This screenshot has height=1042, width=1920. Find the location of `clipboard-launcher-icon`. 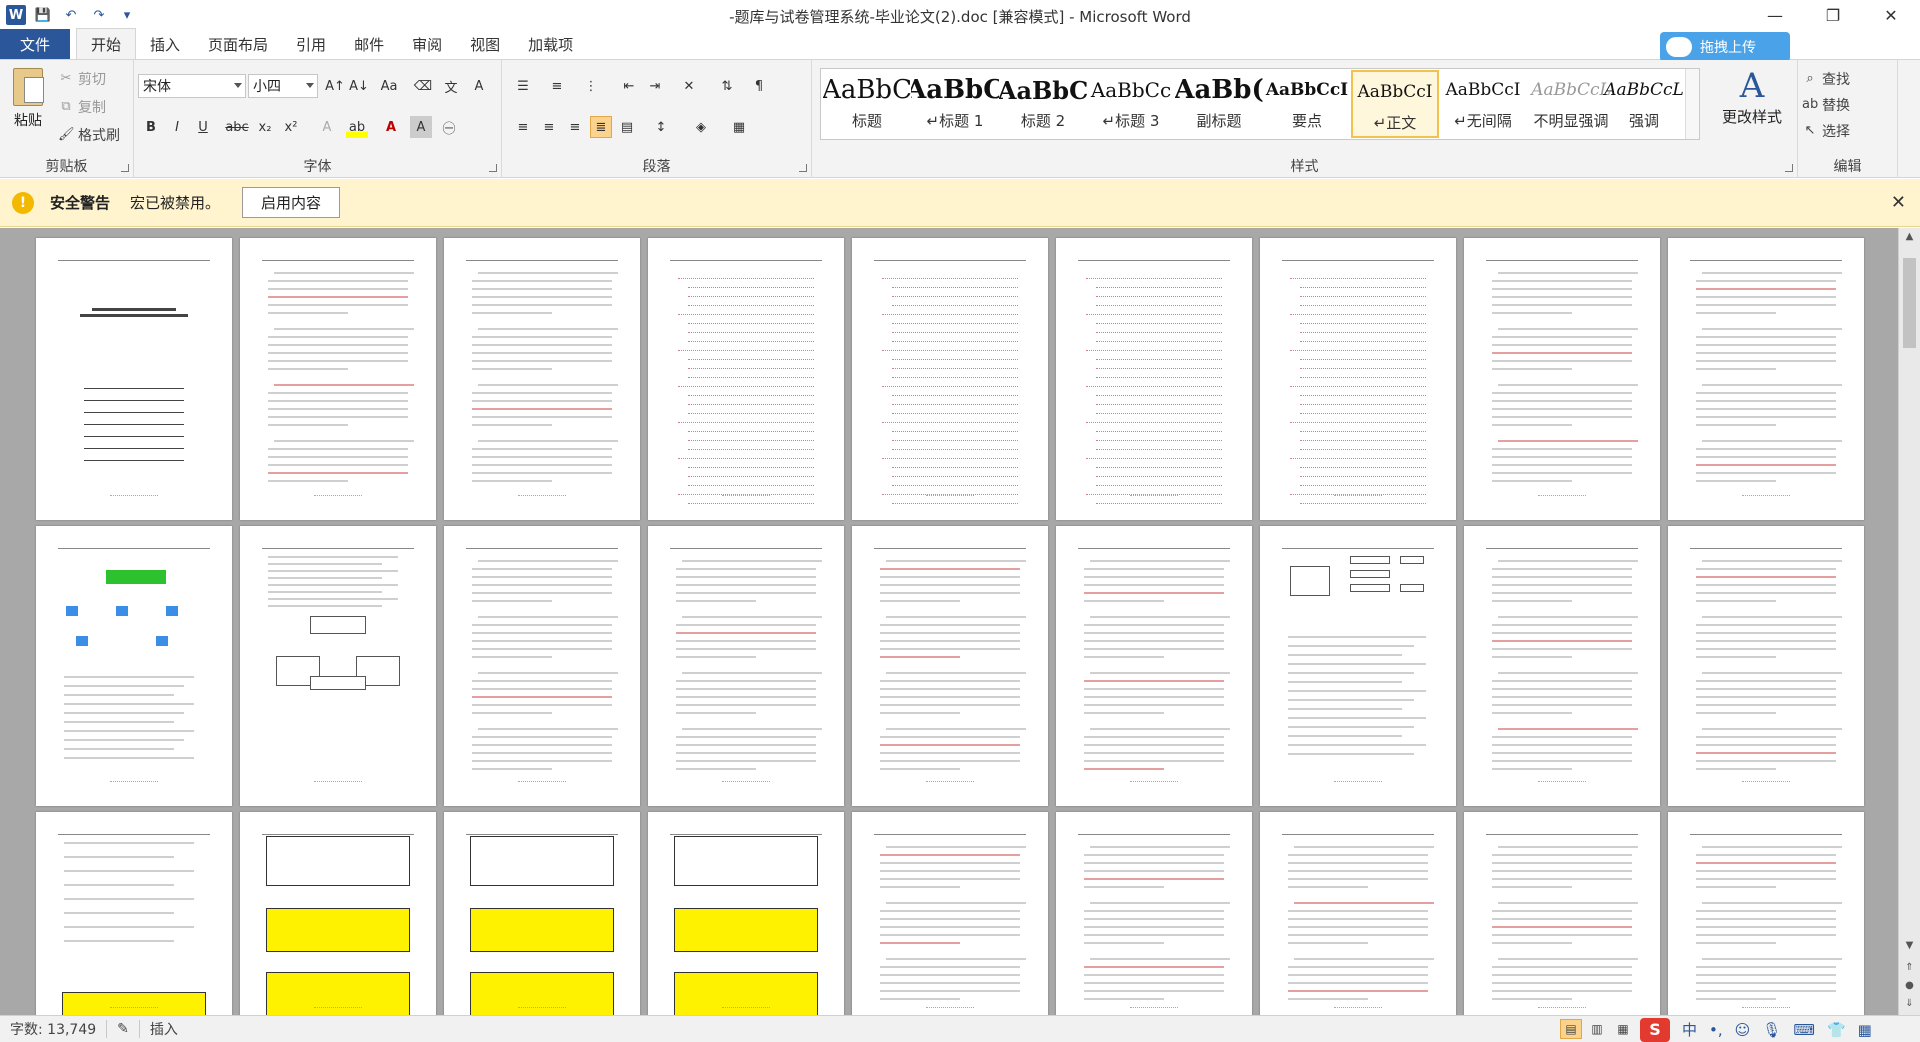

clipboard-launcher-icon is located at coordinates (125, 168).